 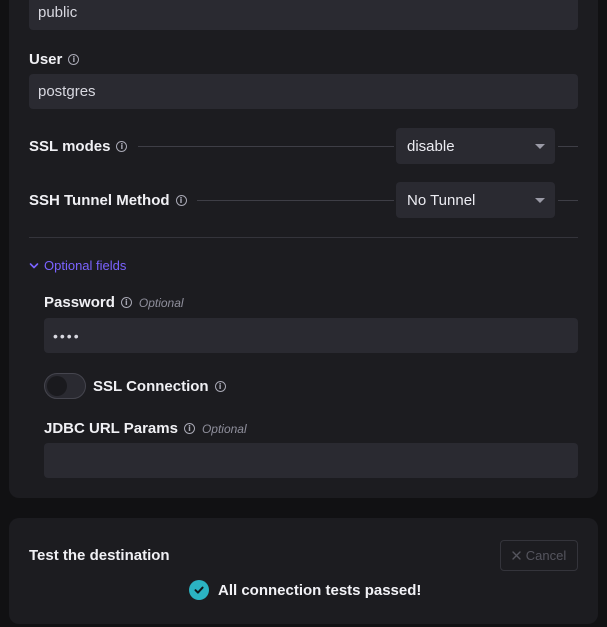 I want to click on ssh-tunnel-label-text: SSH Tunnel Method, so click(x=99, y=200).